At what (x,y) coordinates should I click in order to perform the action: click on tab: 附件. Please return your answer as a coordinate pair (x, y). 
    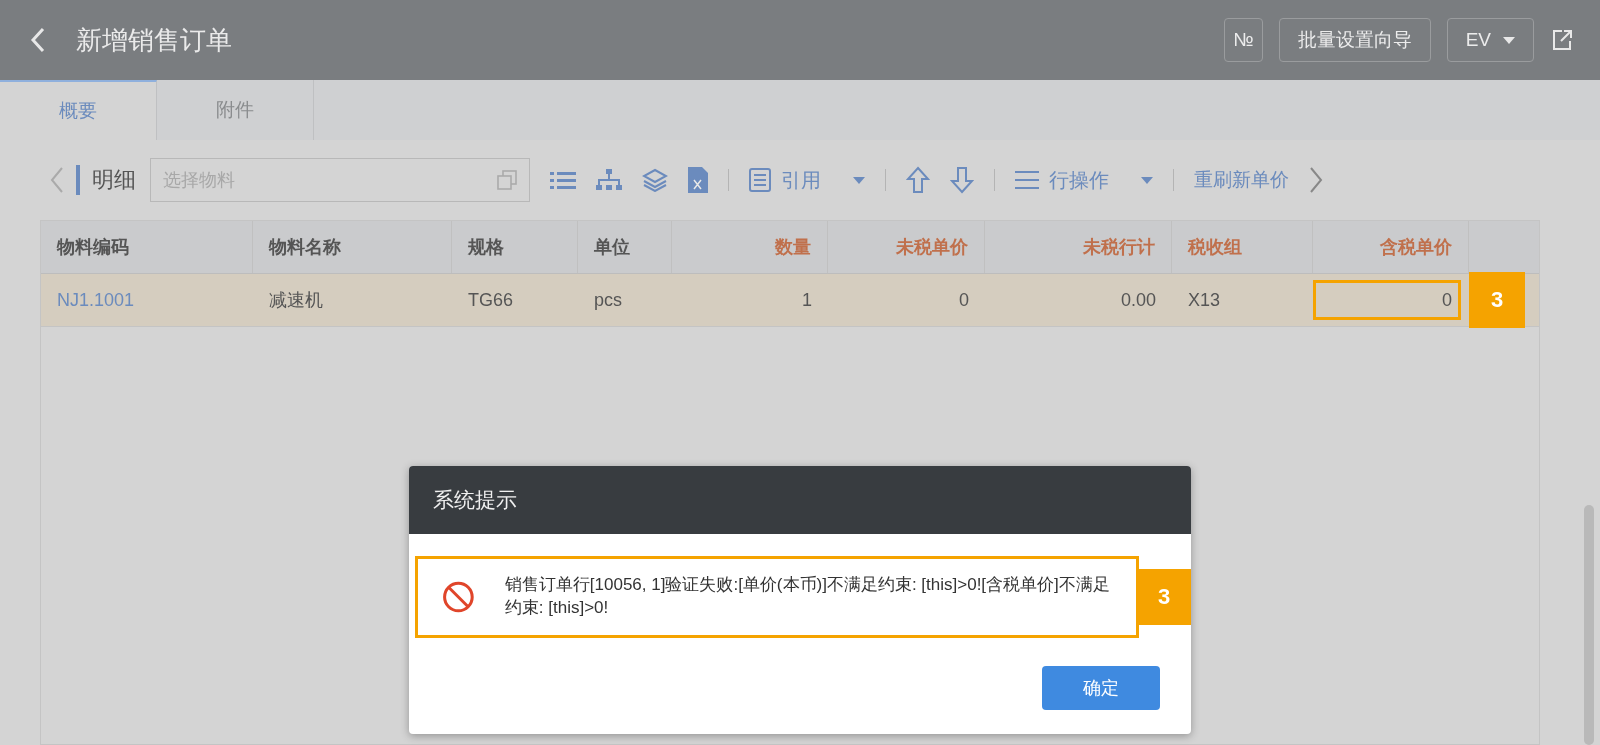
    Looking at the image, I should click on (235, 110).